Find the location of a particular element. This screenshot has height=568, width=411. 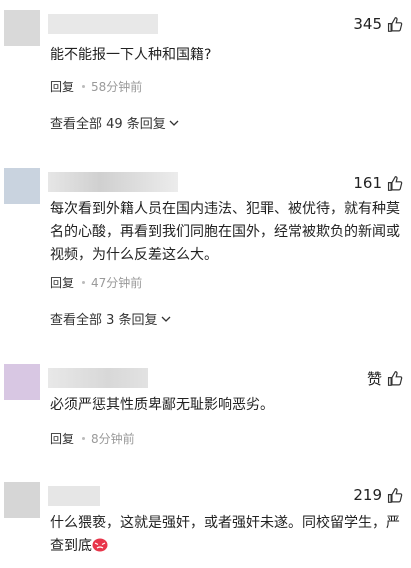

view-more-replies: 查看全部 3 条回复 is located at coordinates (110, 318).